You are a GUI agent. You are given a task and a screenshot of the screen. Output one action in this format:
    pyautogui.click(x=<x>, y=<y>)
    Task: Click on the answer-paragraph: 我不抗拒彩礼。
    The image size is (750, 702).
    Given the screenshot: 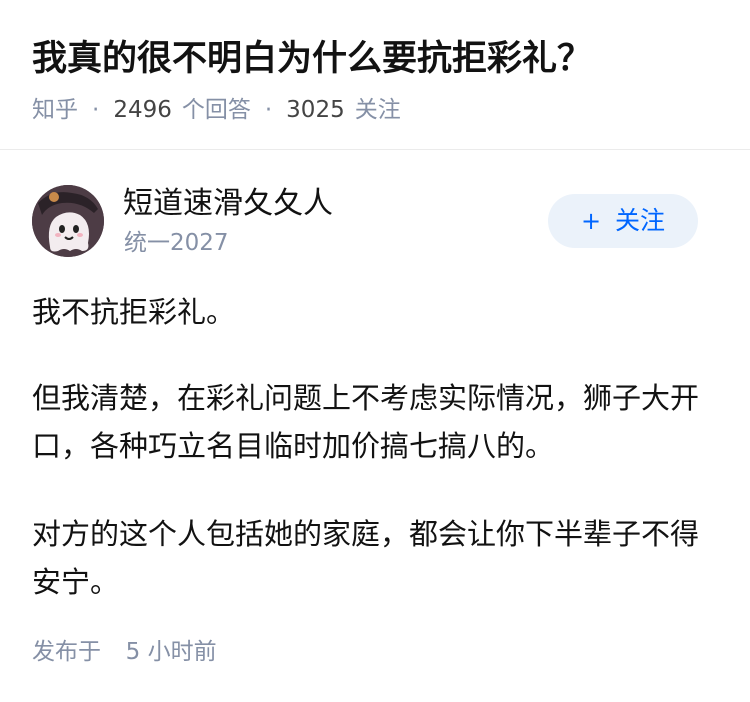 What is the action you would take?
    pyautogui.click(x=134, y=312)
    